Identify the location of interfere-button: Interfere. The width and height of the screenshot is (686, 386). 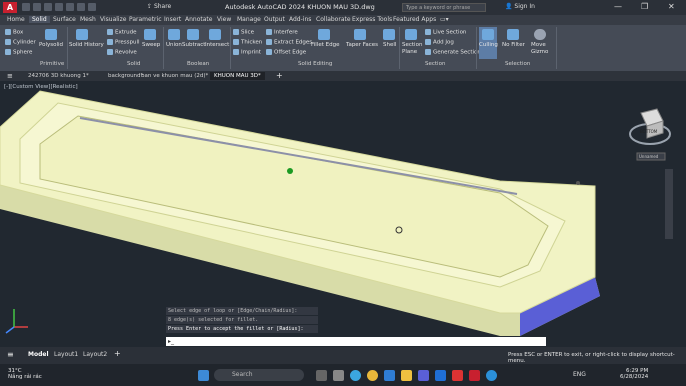
(282, 32).